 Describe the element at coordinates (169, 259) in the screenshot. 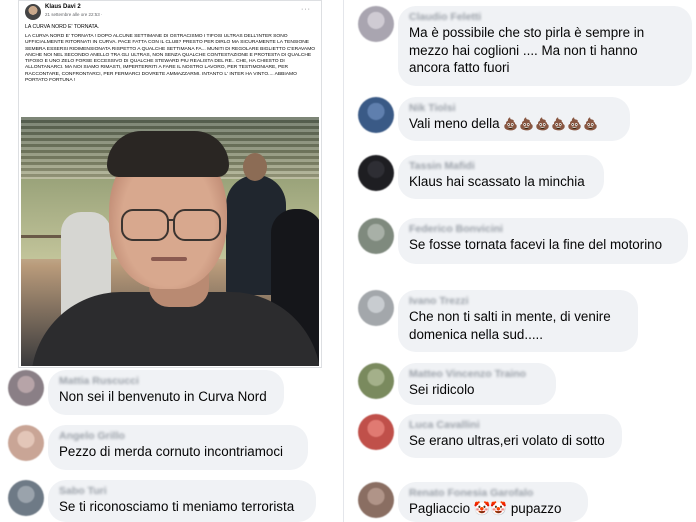

I see `man-mouth` at that location.